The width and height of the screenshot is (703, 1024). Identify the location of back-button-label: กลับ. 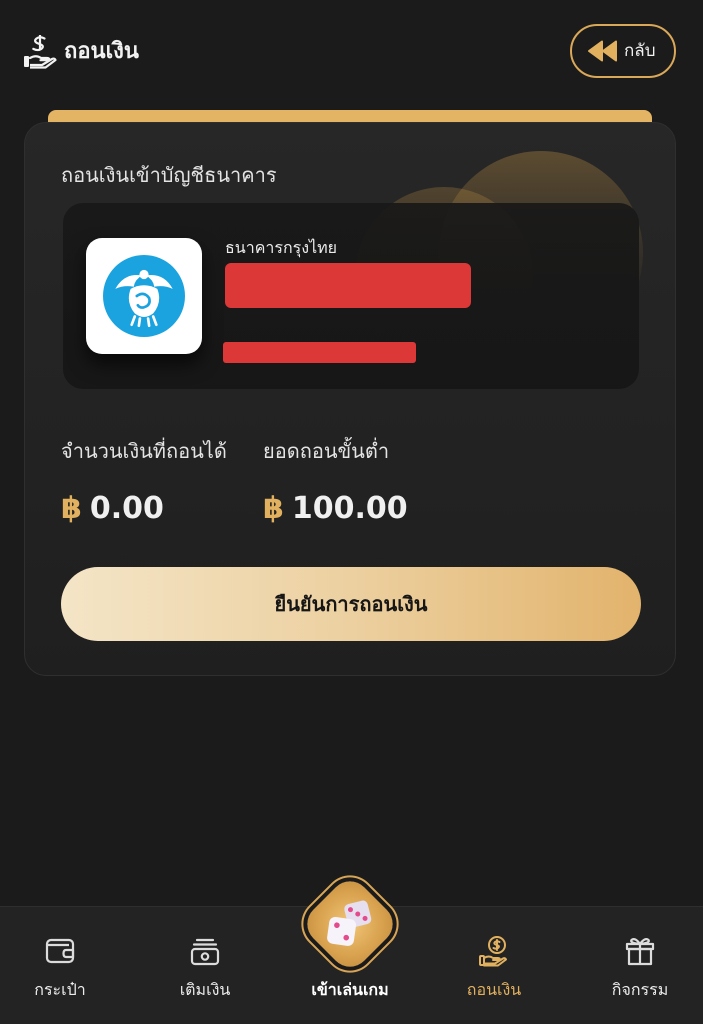
(640, 51).